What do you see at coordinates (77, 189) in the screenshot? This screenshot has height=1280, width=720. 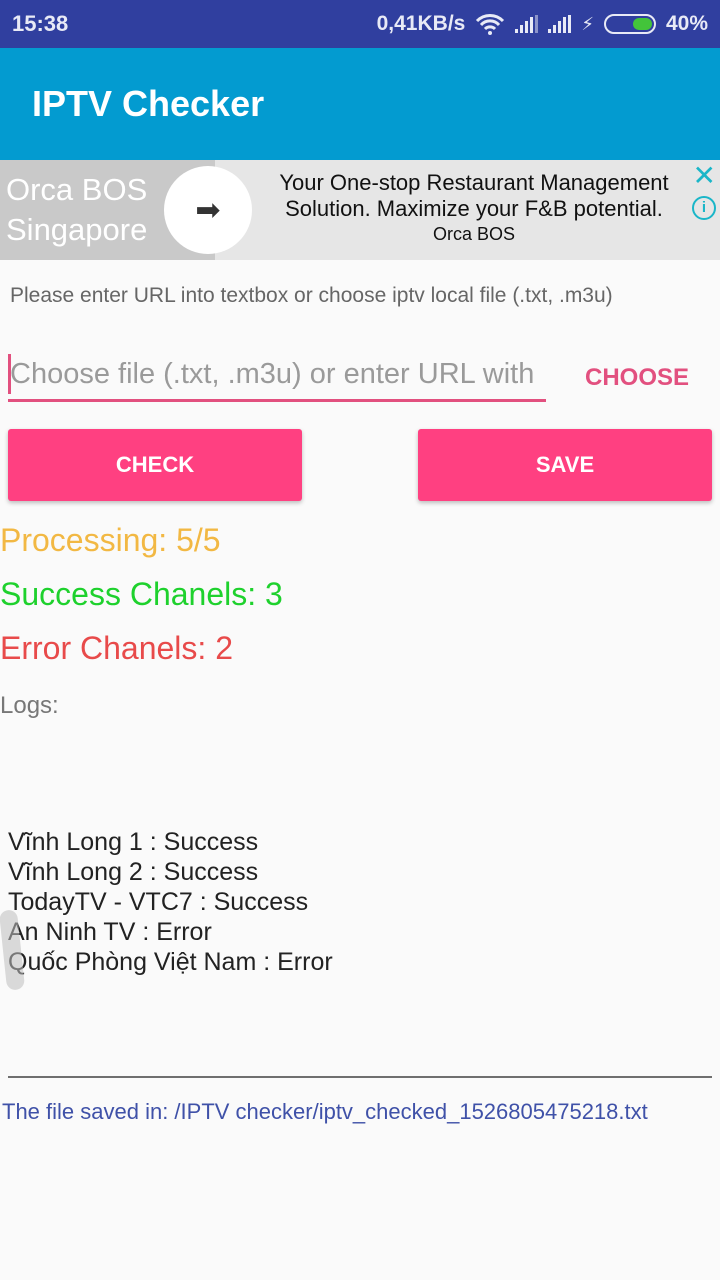 I see `ad-brand-line1: Orca BOS` at bounding box center [77, 189].